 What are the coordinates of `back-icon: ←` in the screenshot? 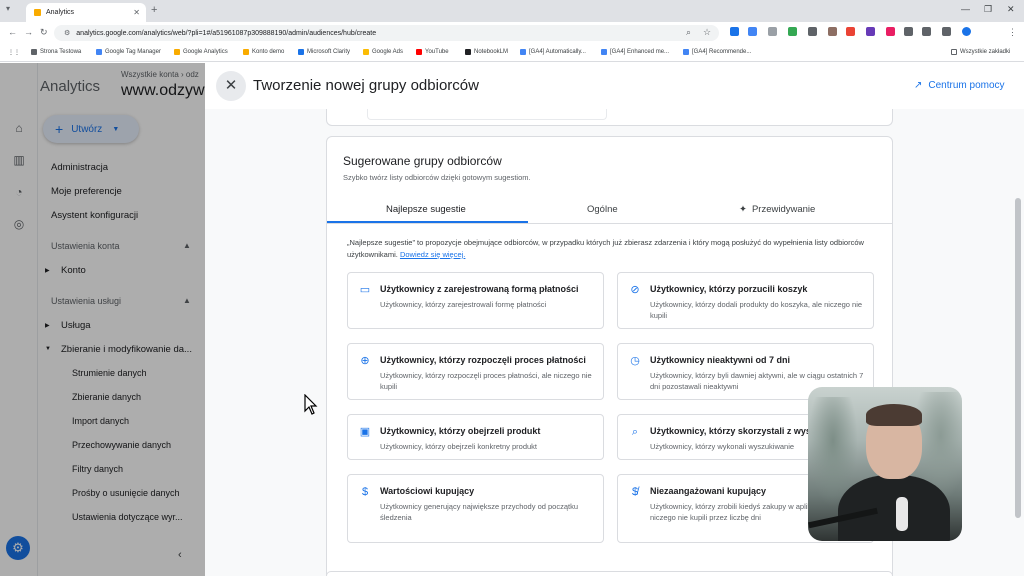 It's located at (12, 32).